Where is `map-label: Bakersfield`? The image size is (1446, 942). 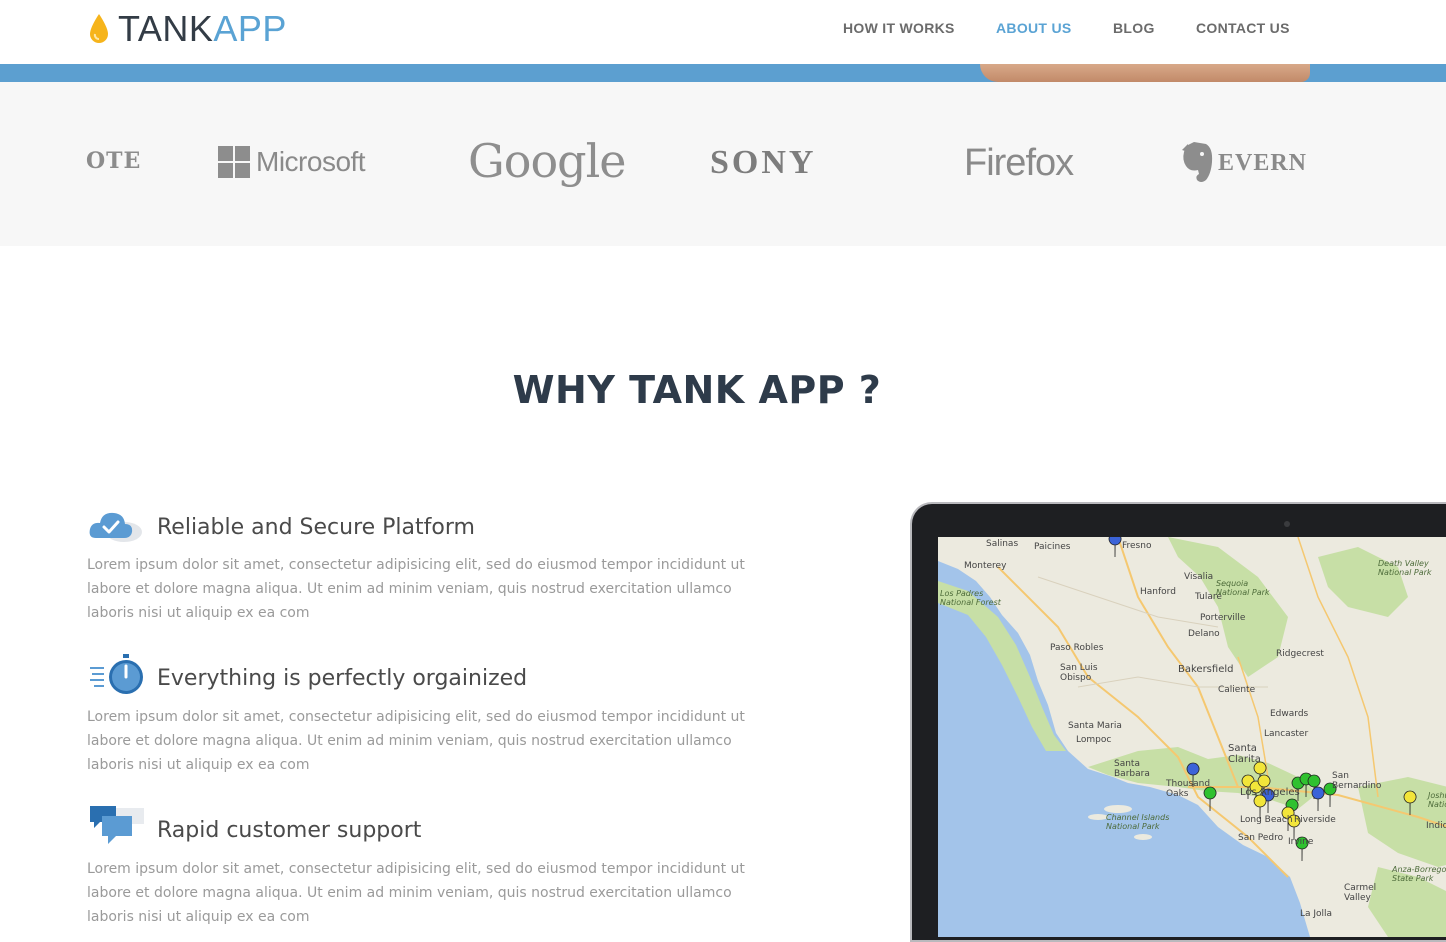 map-label: Bakersfield is located at coordinates (1206, 669).